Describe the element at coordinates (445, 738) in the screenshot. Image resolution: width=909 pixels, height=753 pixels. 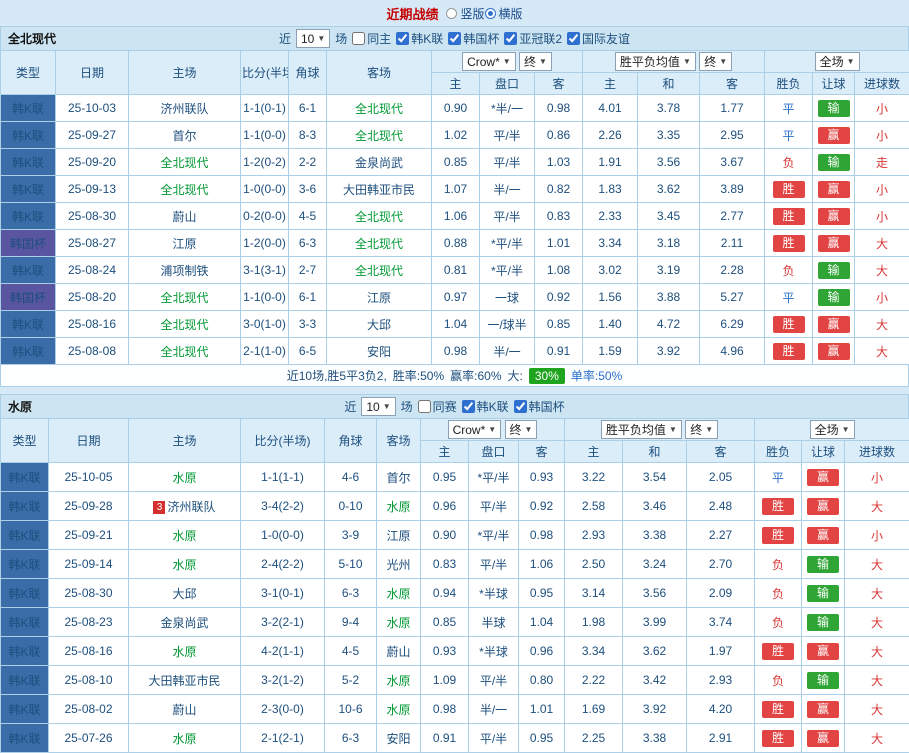
I see `handicap-home-odds-cell: 0.91` at that location.